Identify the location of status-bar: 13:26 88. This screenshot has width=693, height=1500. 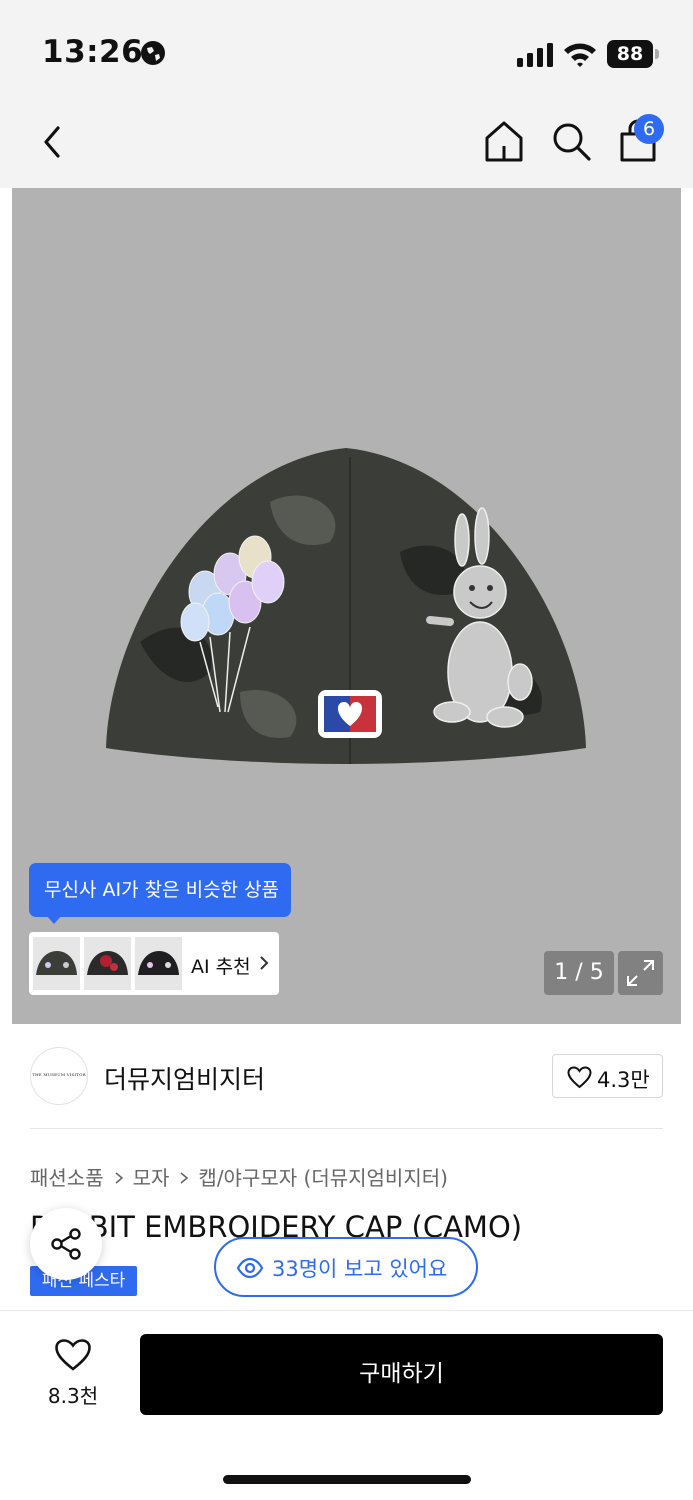
(346, 50).